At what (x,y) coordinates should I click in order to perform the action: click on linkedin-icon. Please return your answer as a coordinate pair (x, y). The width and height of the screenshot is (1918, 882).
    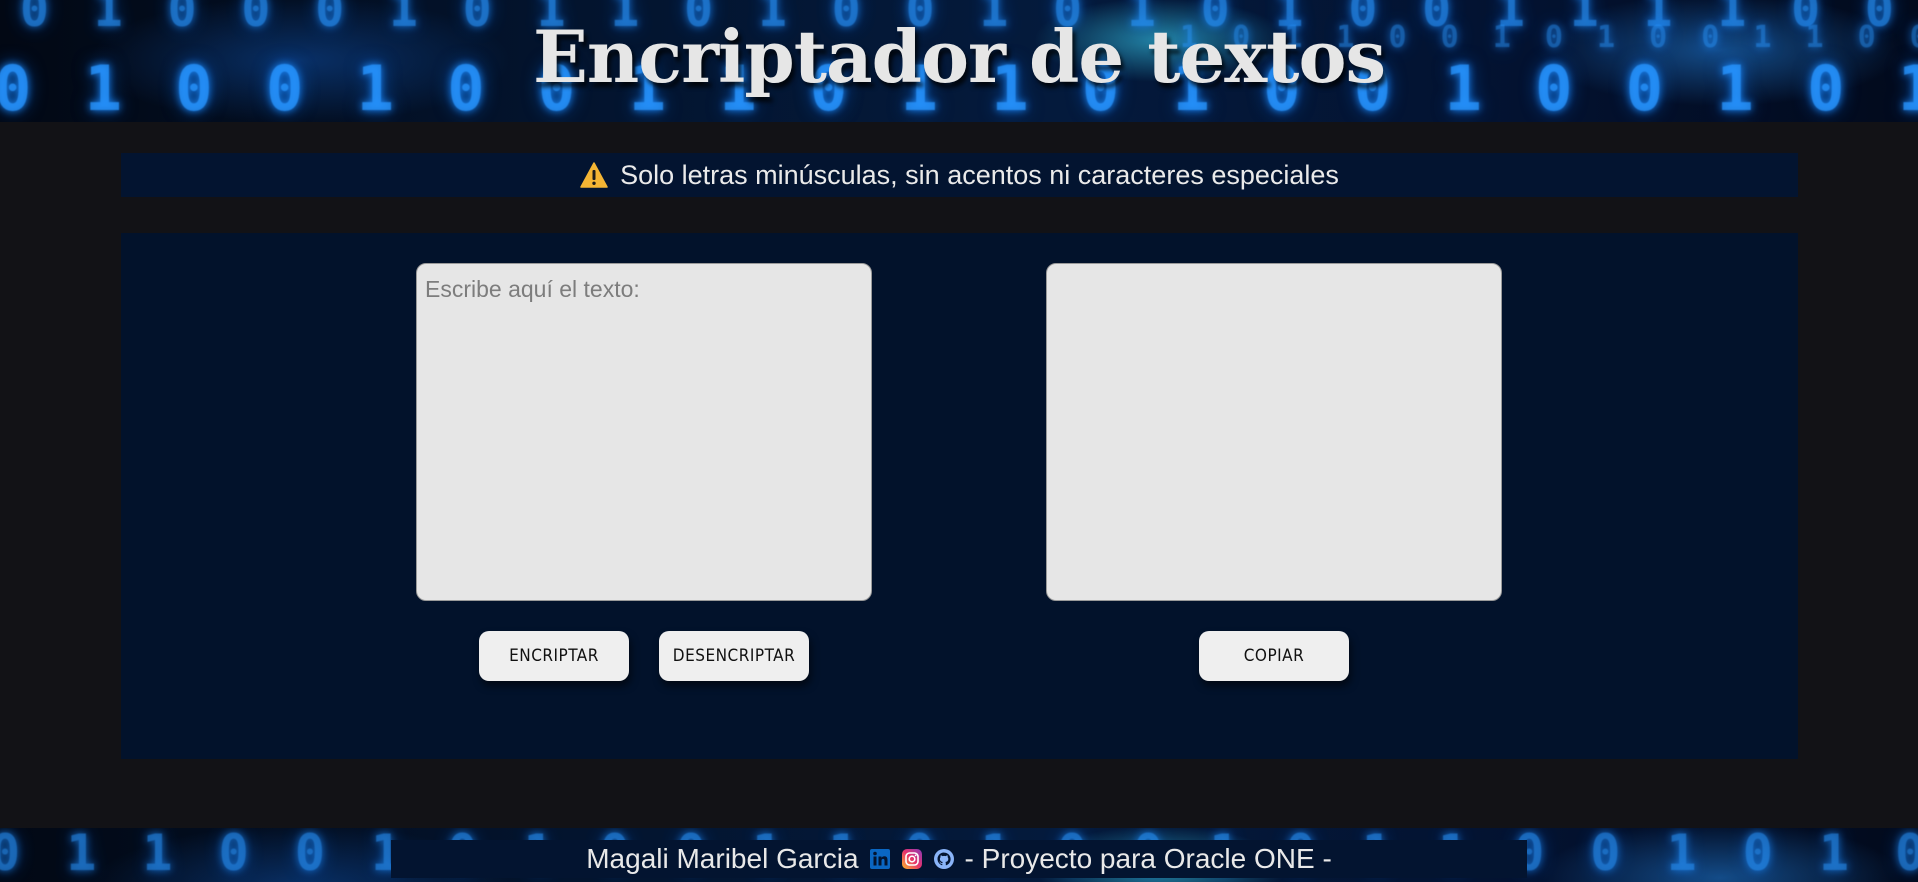
    Looking at the image, I should click on (879, 859).